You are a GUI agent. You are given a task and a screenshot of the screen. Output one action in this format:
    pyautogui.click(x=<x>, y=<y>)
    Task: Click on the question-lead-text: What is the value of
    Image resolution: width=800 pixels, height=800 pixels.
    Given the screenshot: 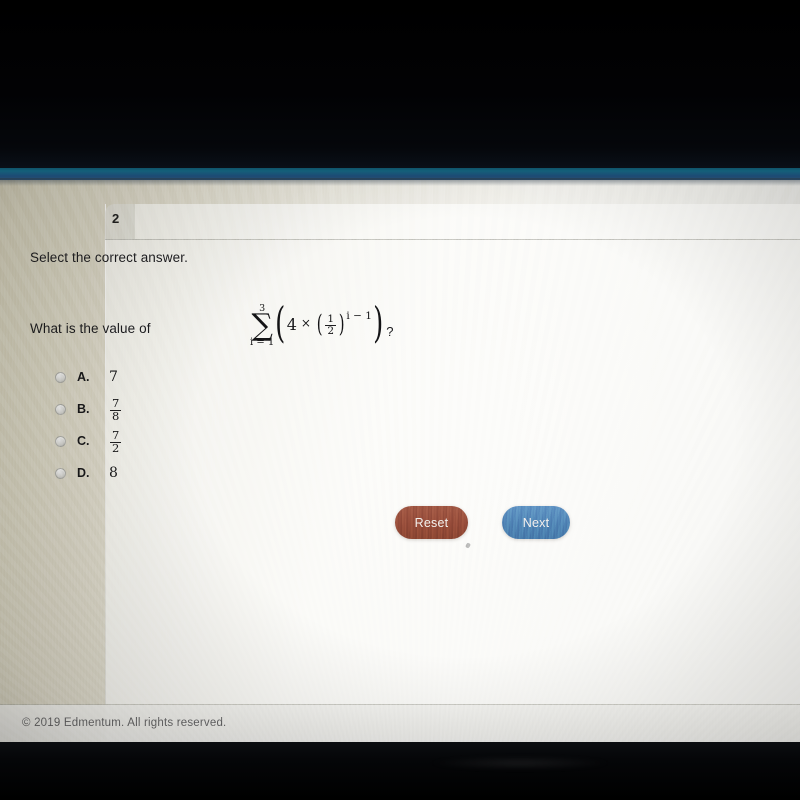 What is the action you would take?
    pyautogui.click(x=90, y=328)
    